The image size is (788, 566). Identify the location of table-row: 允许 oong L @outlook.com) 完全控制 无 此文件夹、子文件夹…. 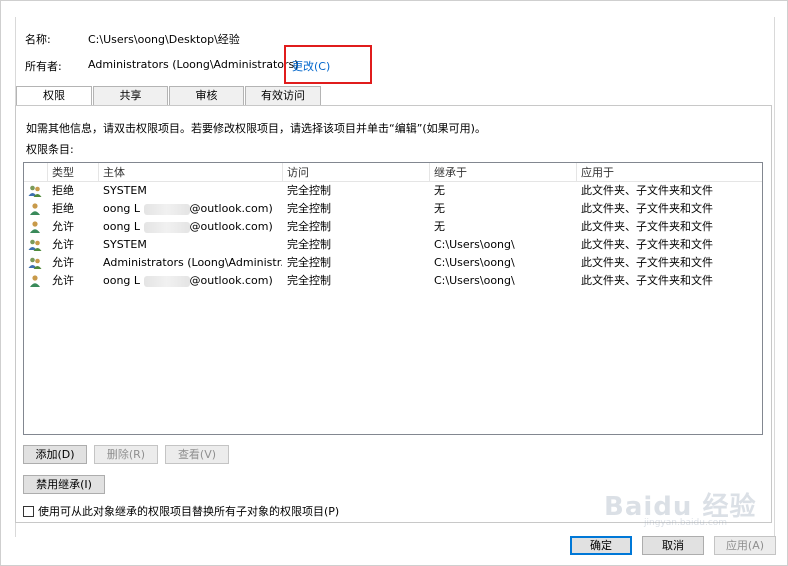
(393, 227).